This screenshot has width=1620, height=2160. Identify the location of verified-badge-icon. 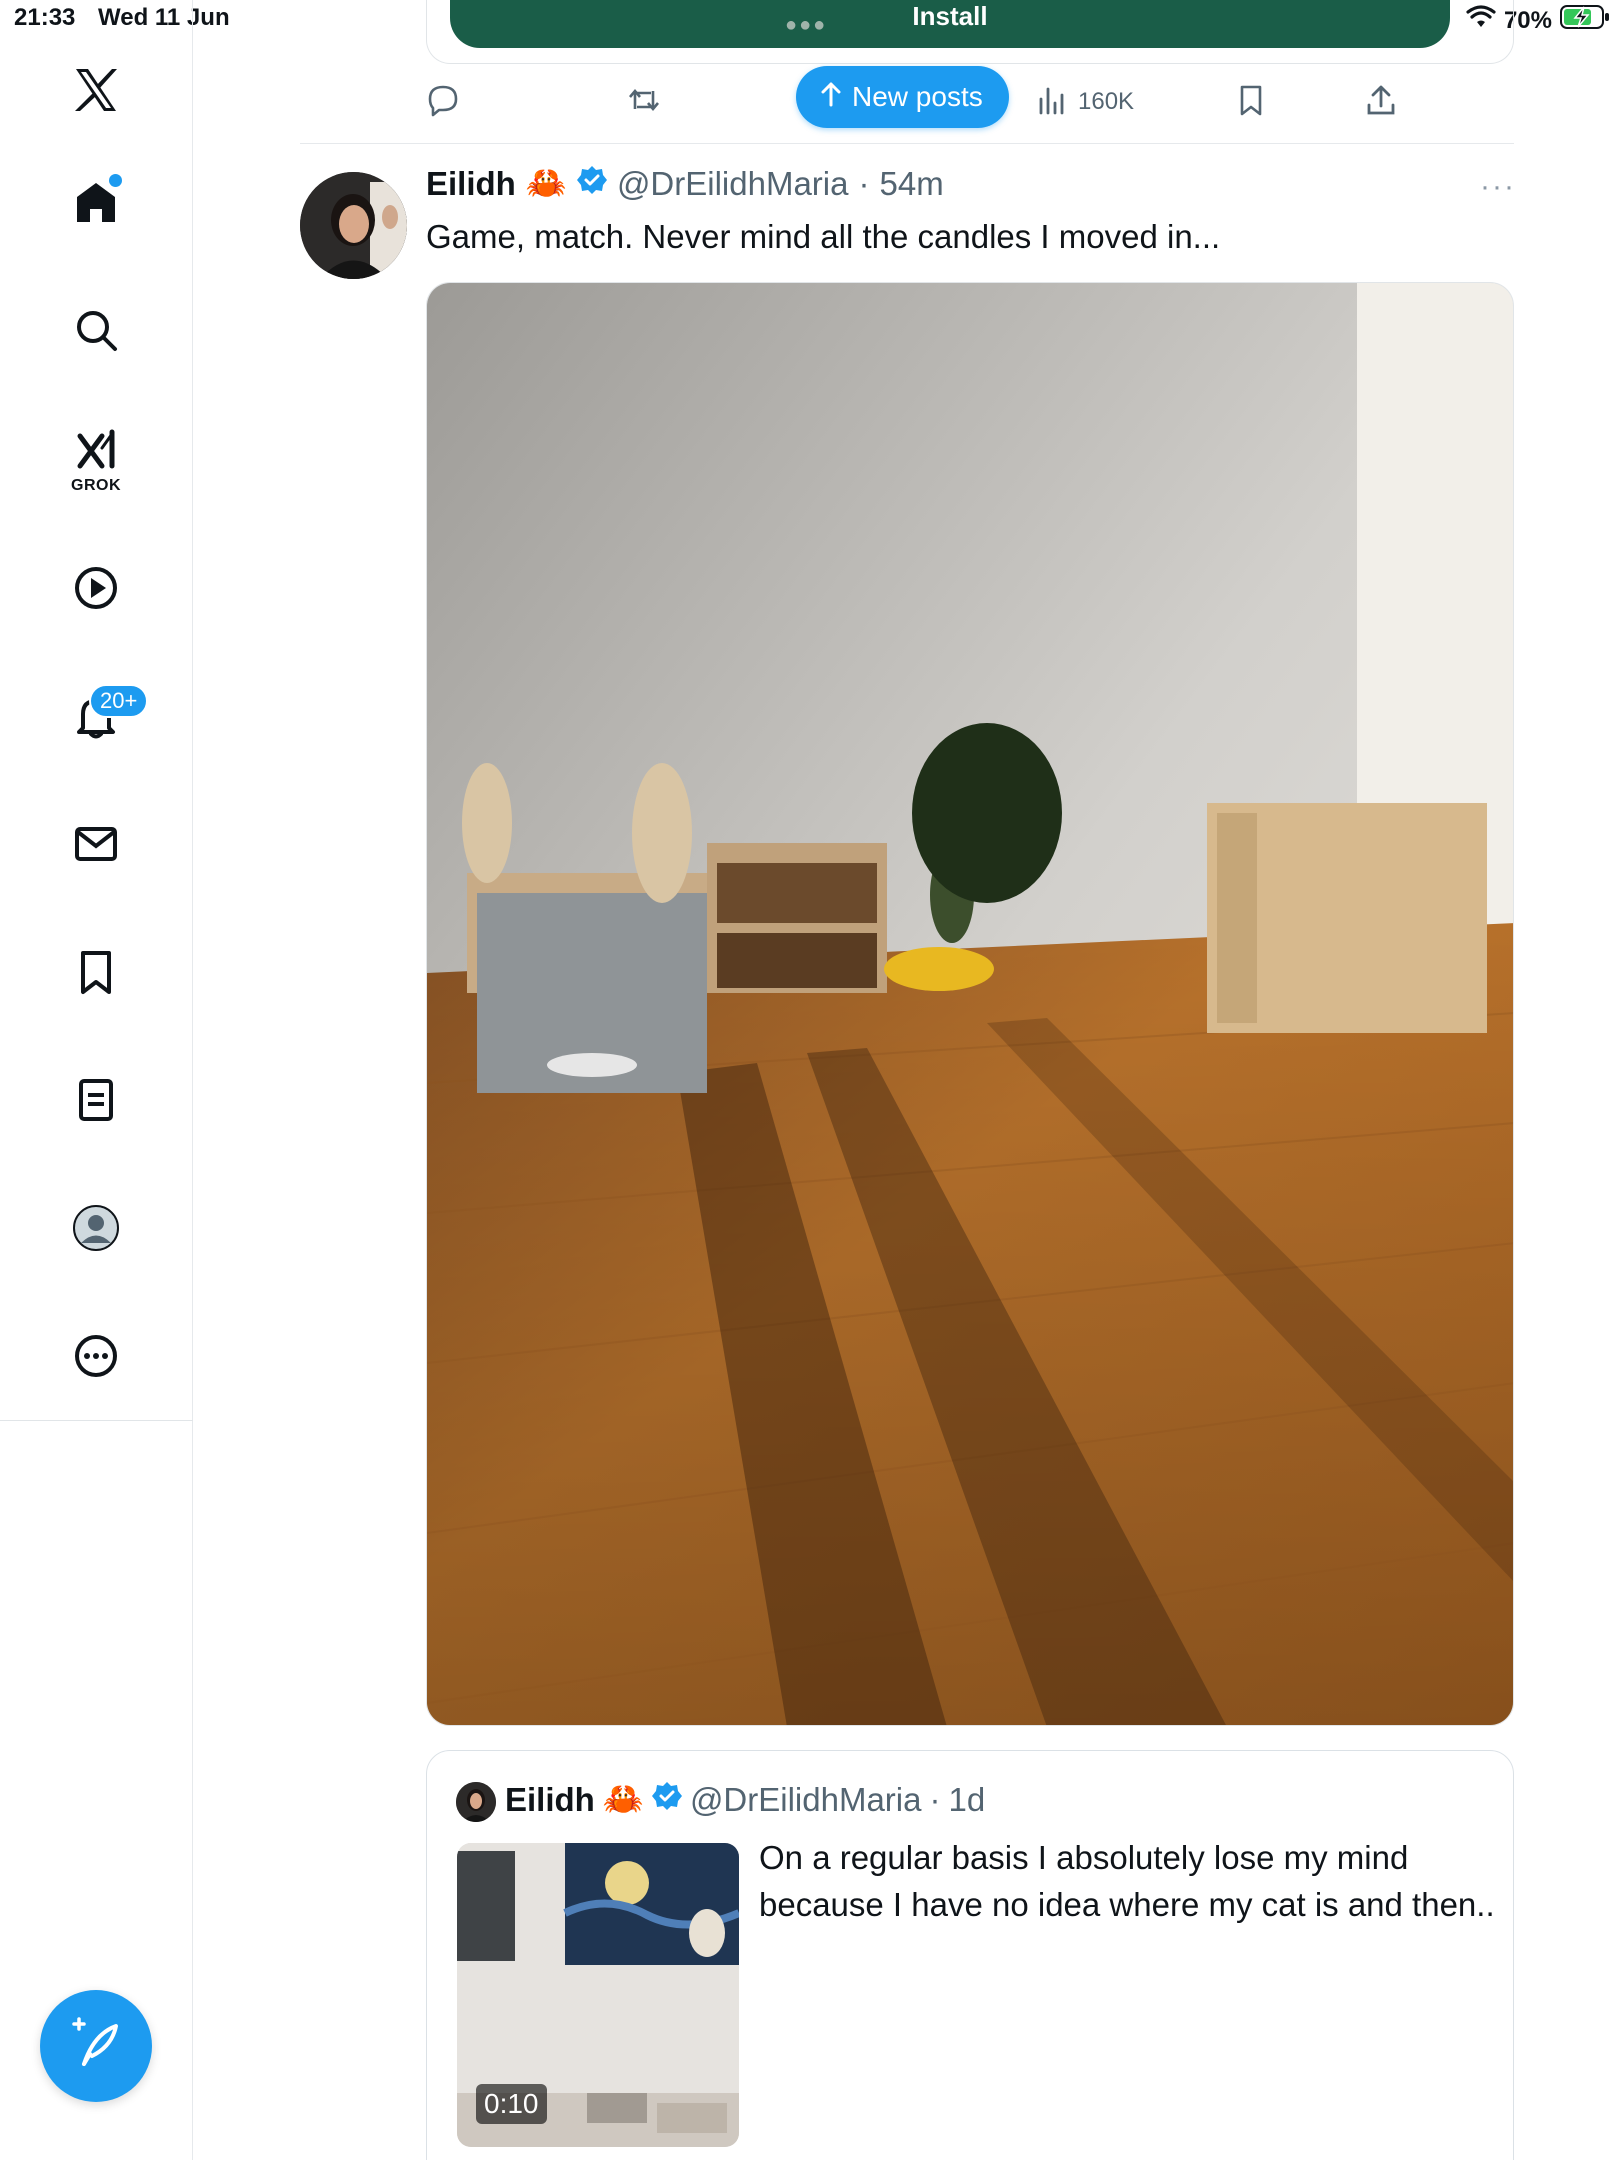
(591, 184).